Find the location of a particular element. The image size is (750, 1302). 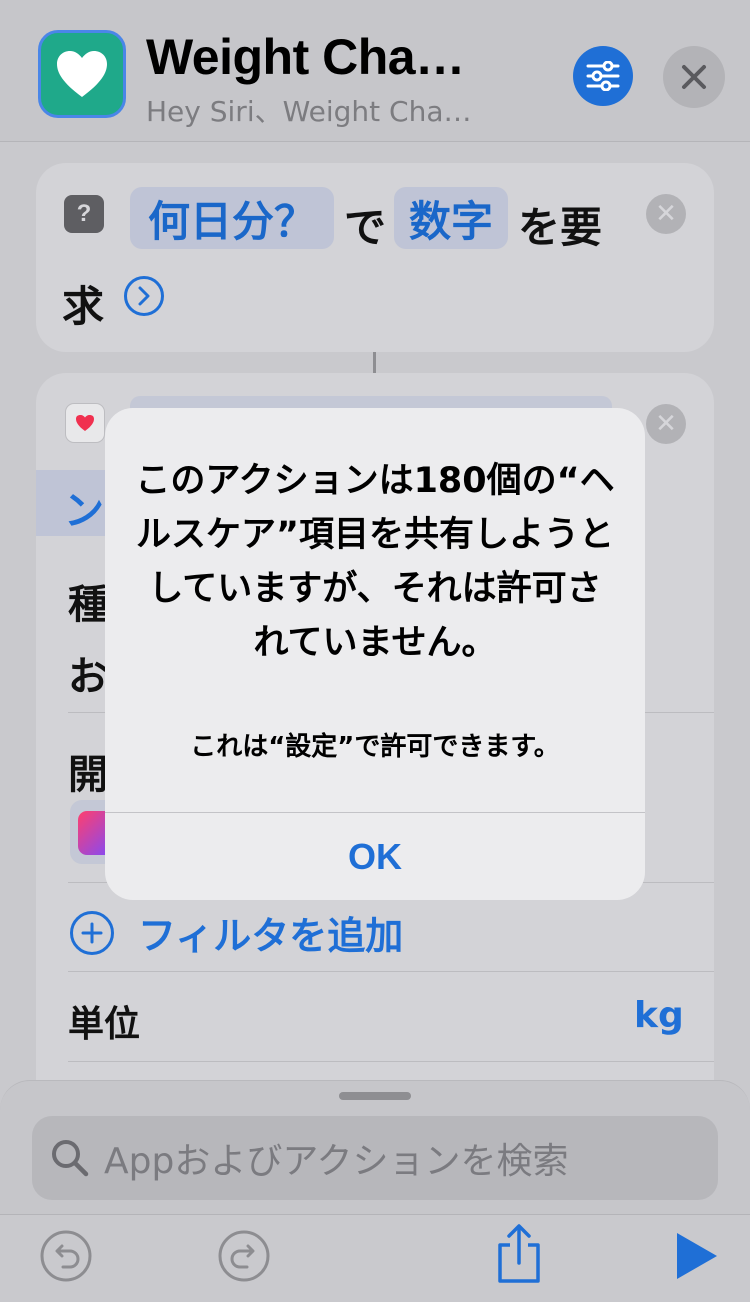

remove-action-button-2: ✕ is located at coordinates (666, 424).